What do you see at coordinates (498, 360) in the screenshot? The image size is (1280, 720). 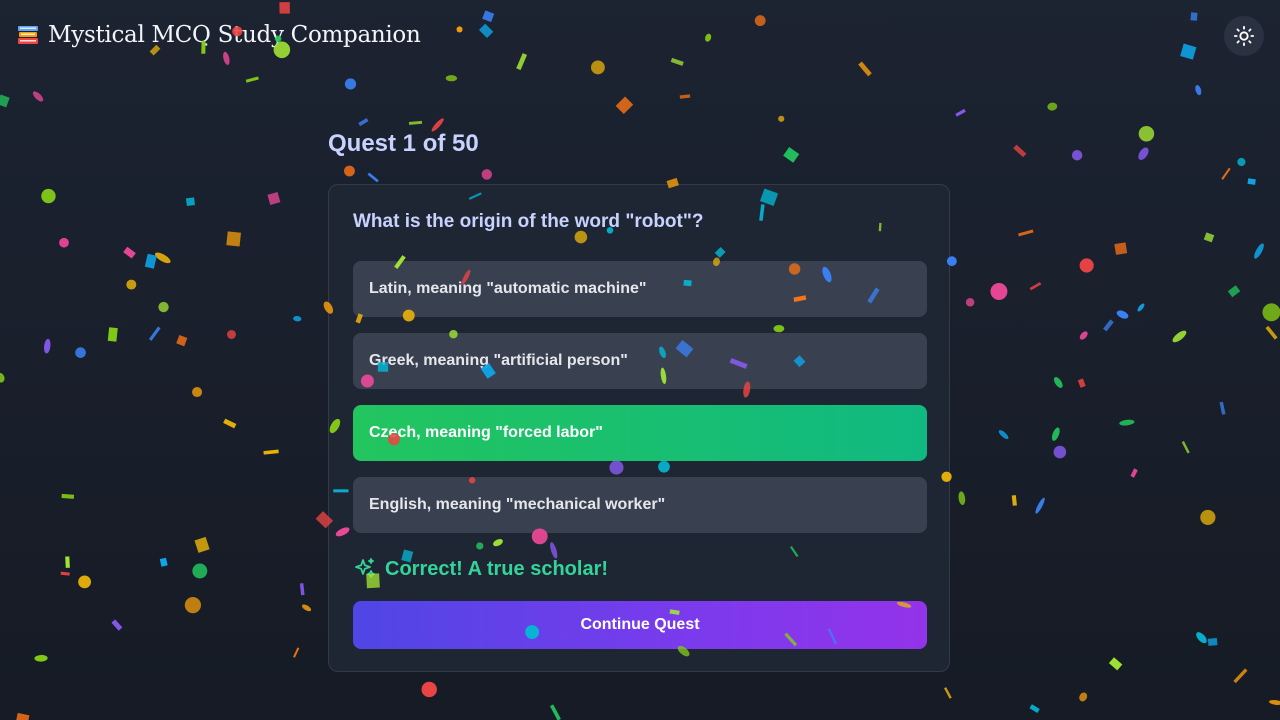 I see `answer-option-label: Greek, meaning "artificial person"` at bounding box center [498, 360].